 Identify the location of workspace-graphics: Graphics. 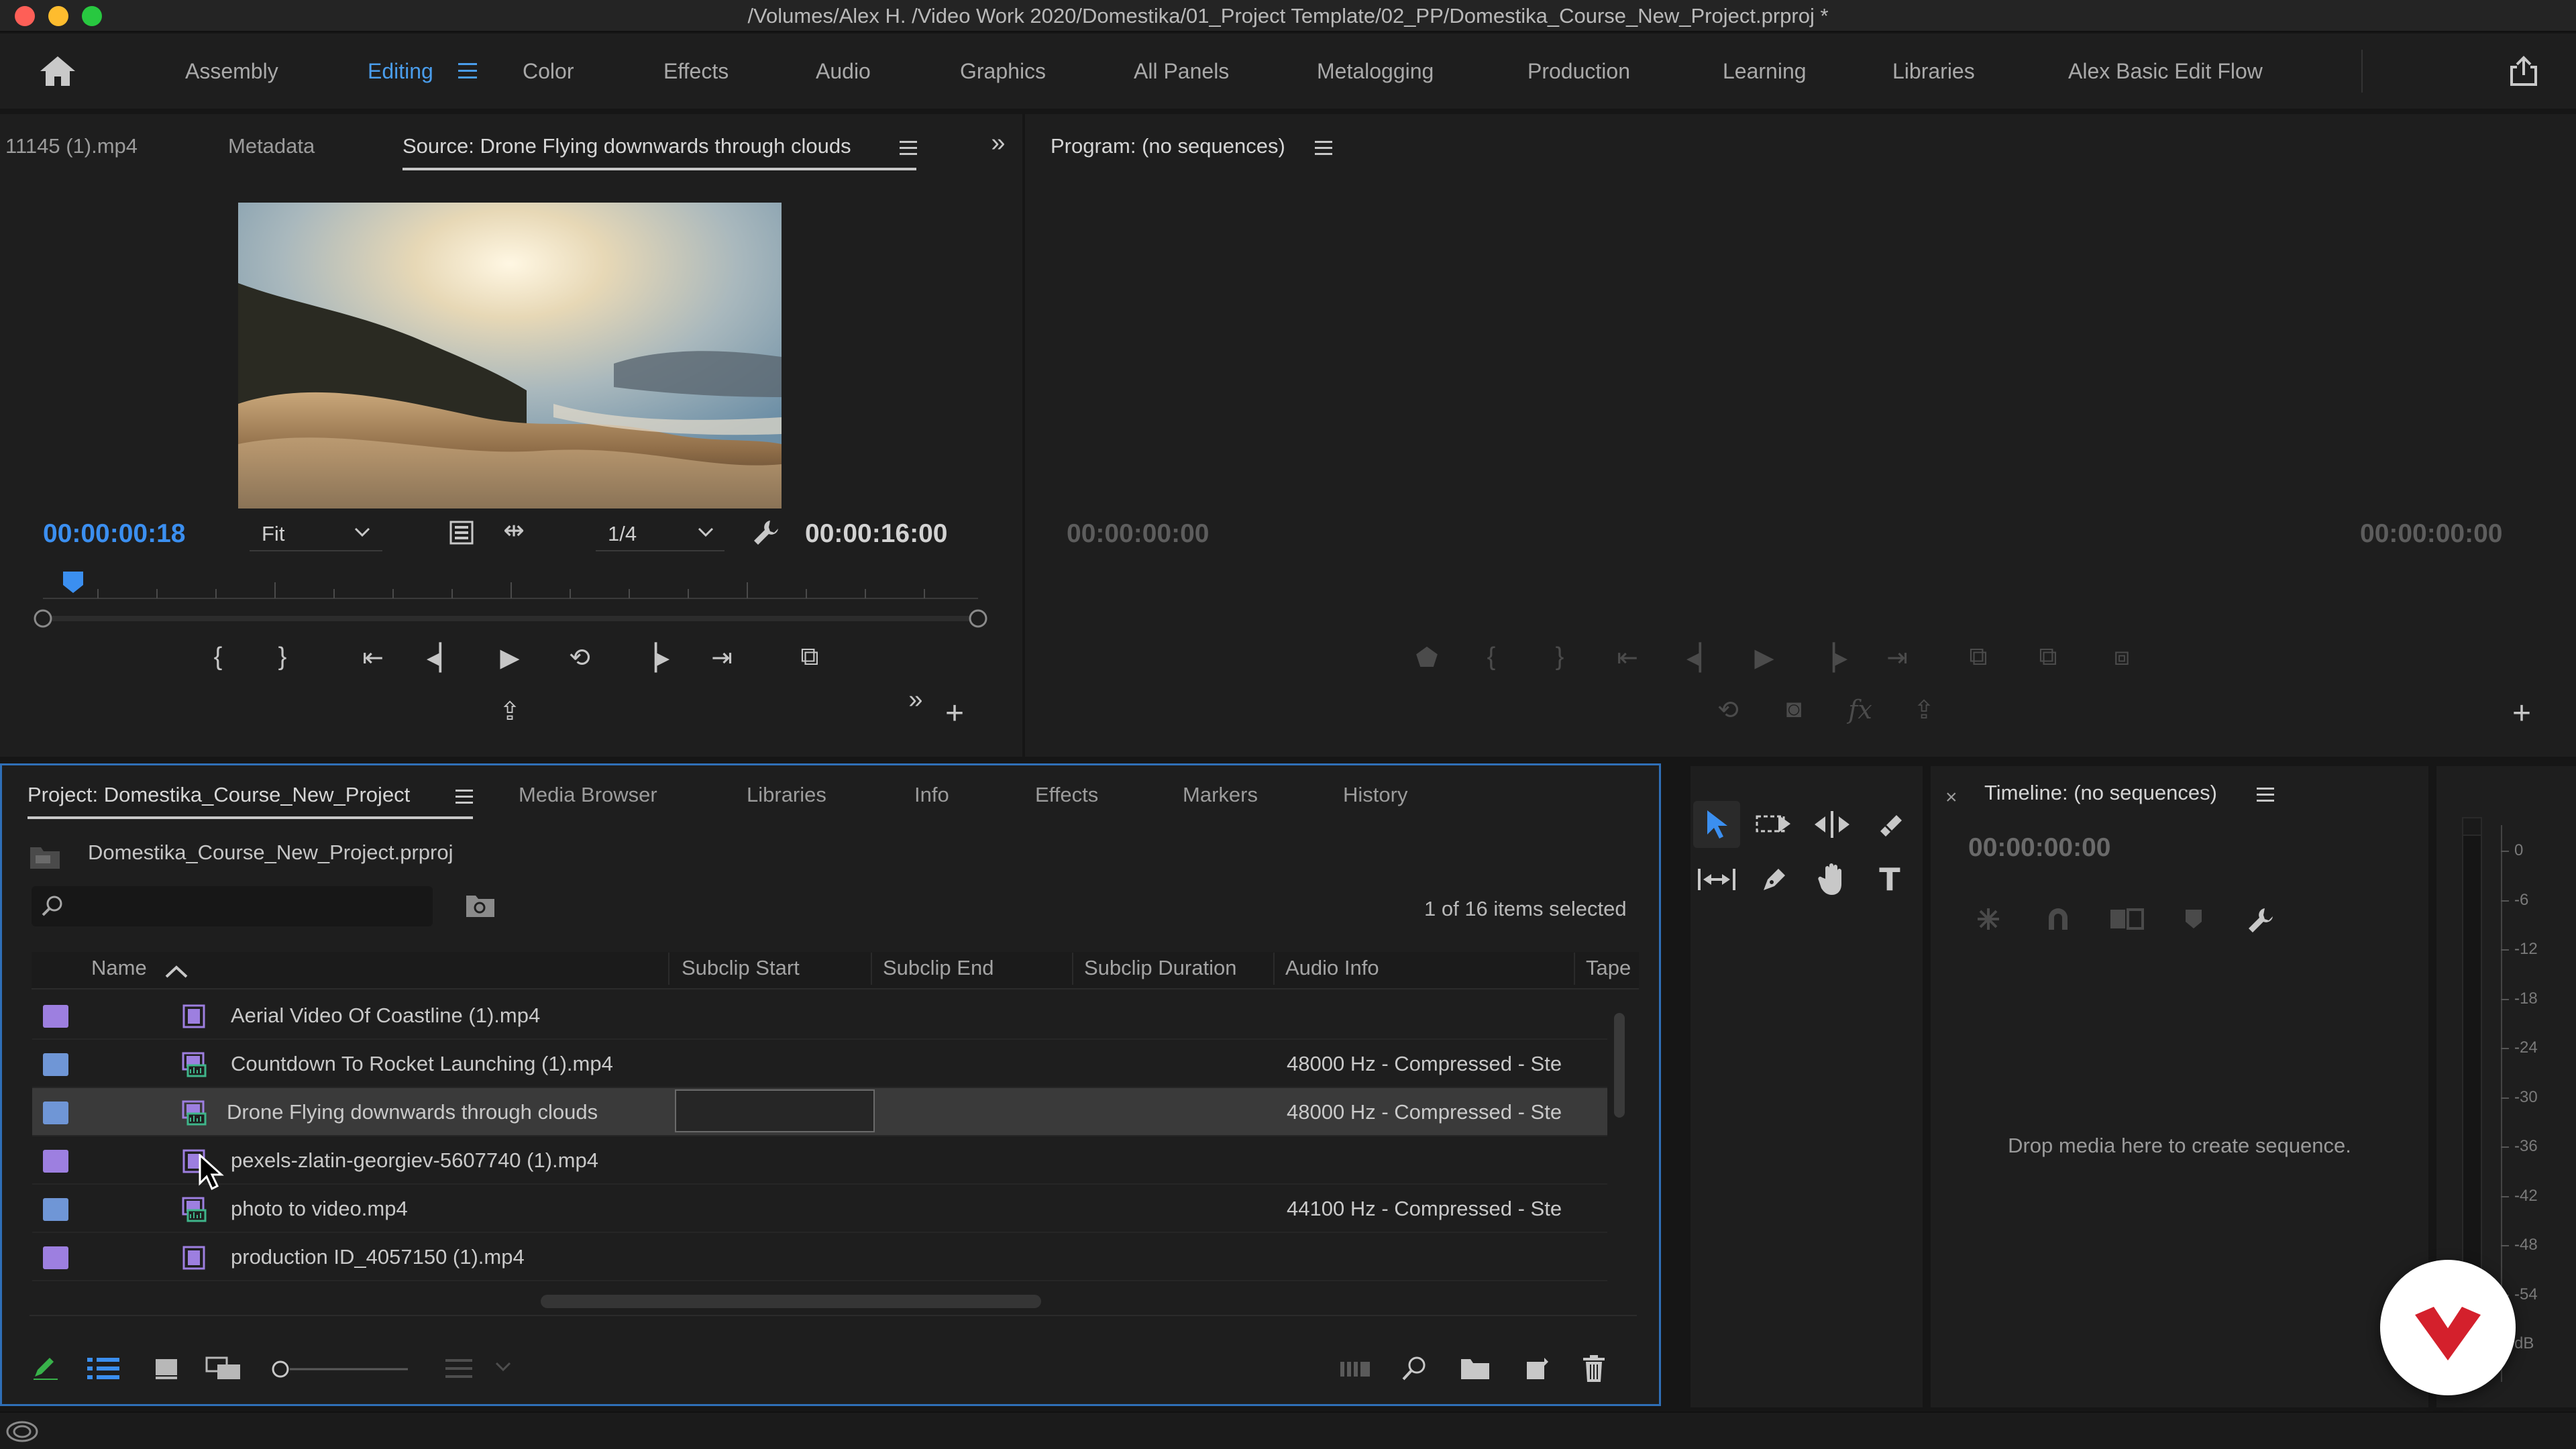
(1003, 71).